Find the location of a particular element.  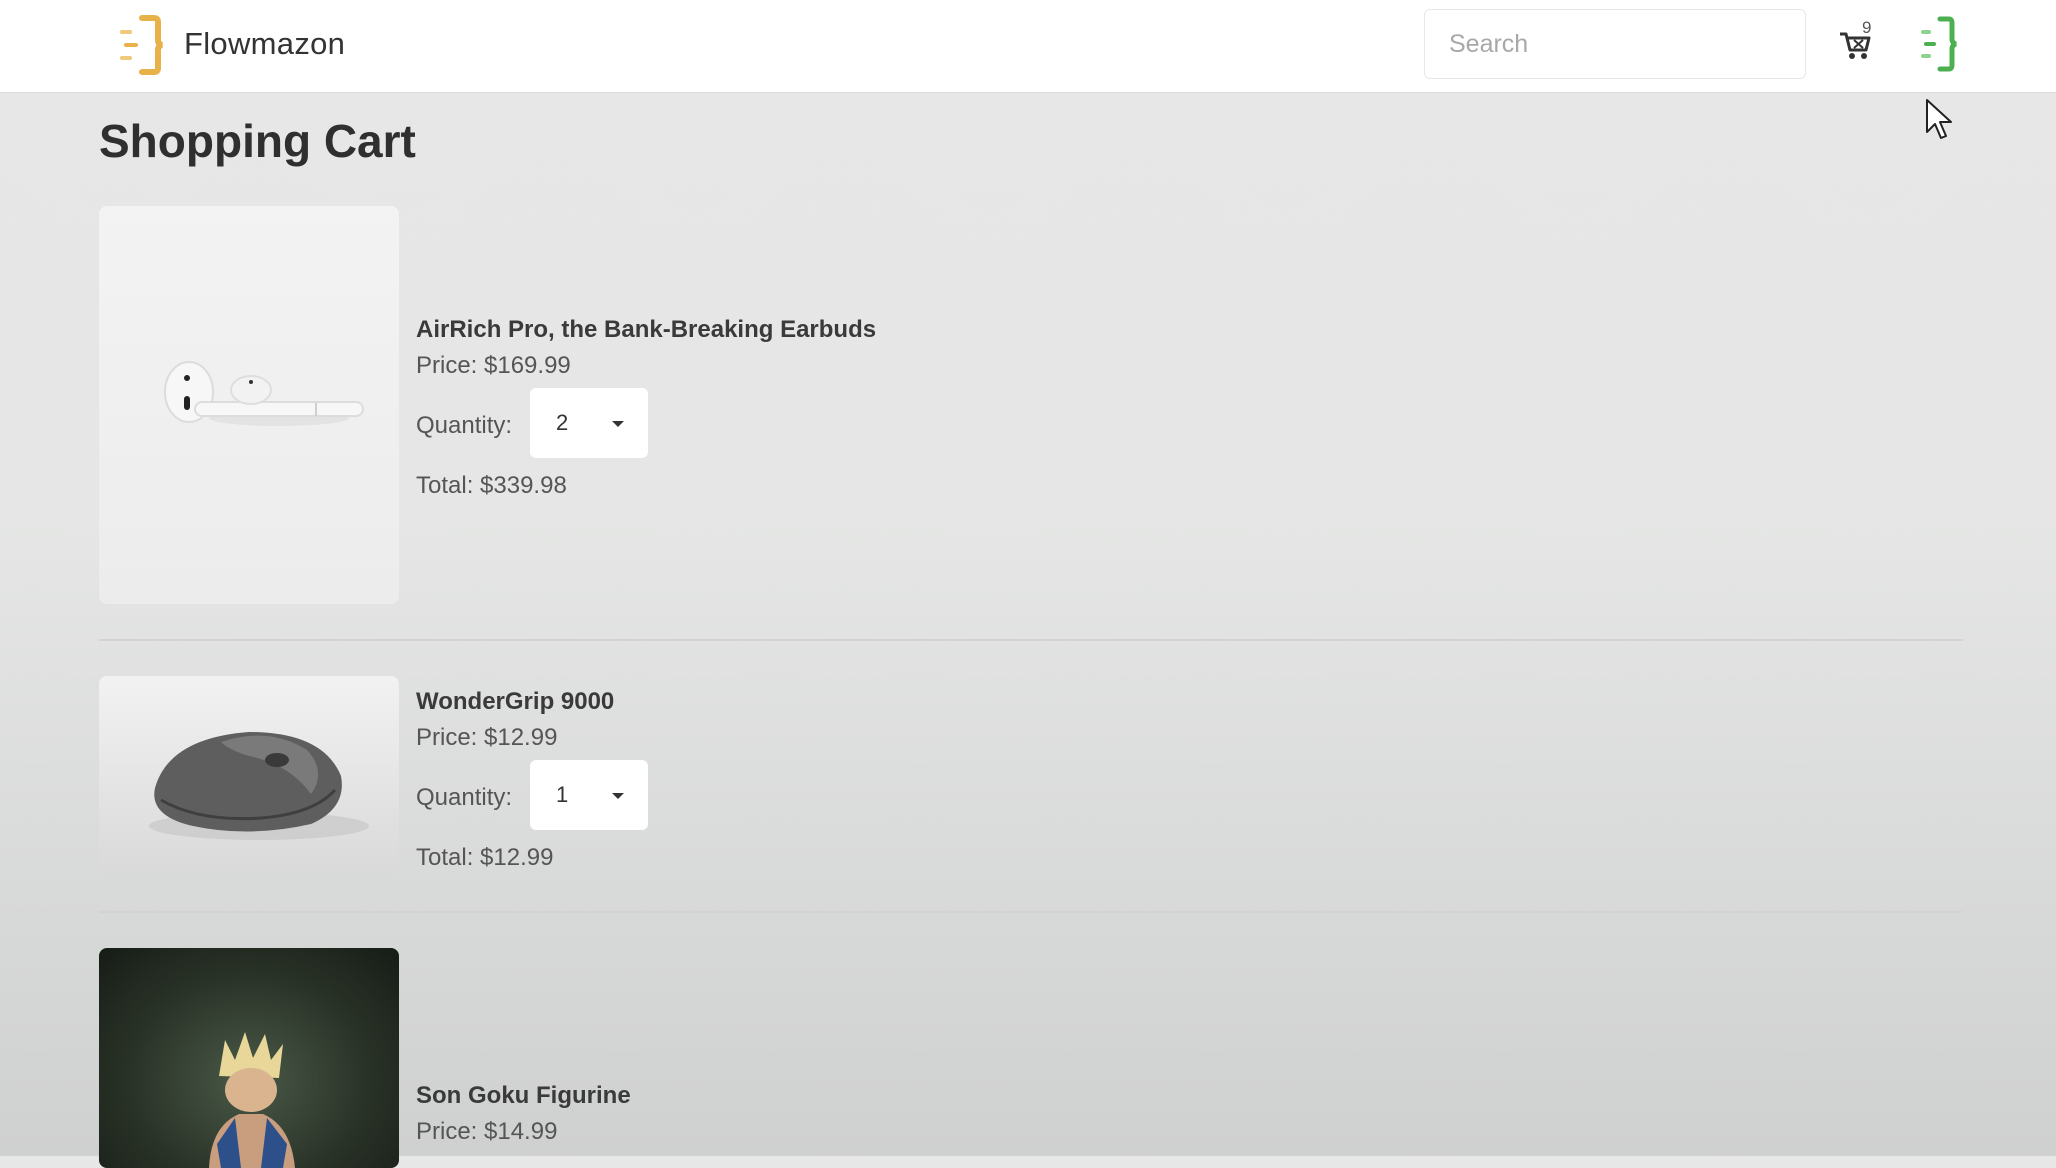

profile-menu-icon is located at coordinates (1940, 44).